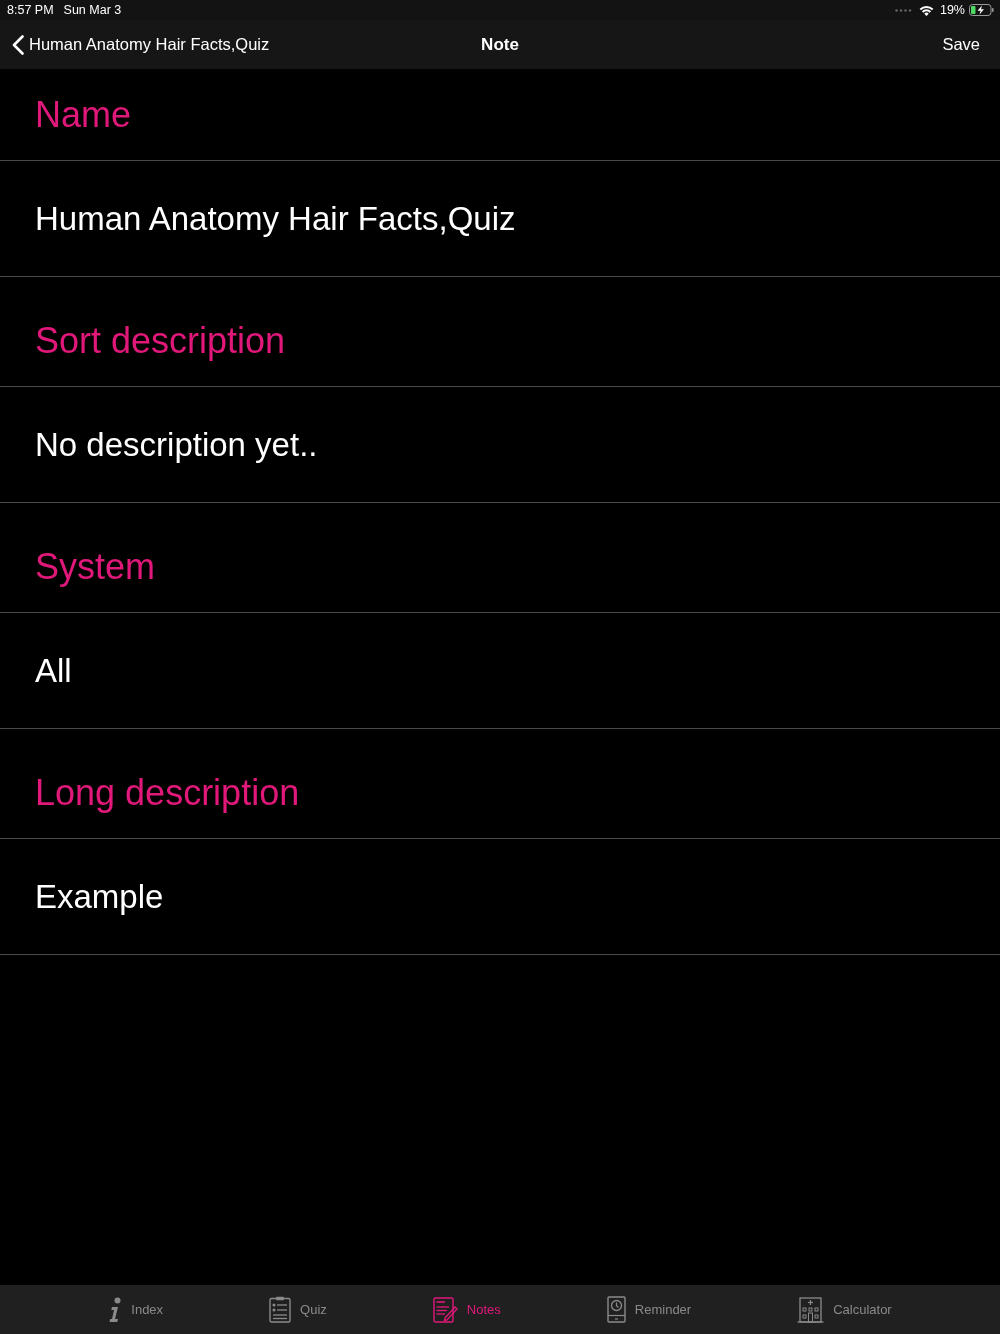 This screenshot has height=1334, width=1000. What do you see at coordinates (981, 10) in the screenshot?
I see `battery-charging-icon` at bounding box center [981, 10].